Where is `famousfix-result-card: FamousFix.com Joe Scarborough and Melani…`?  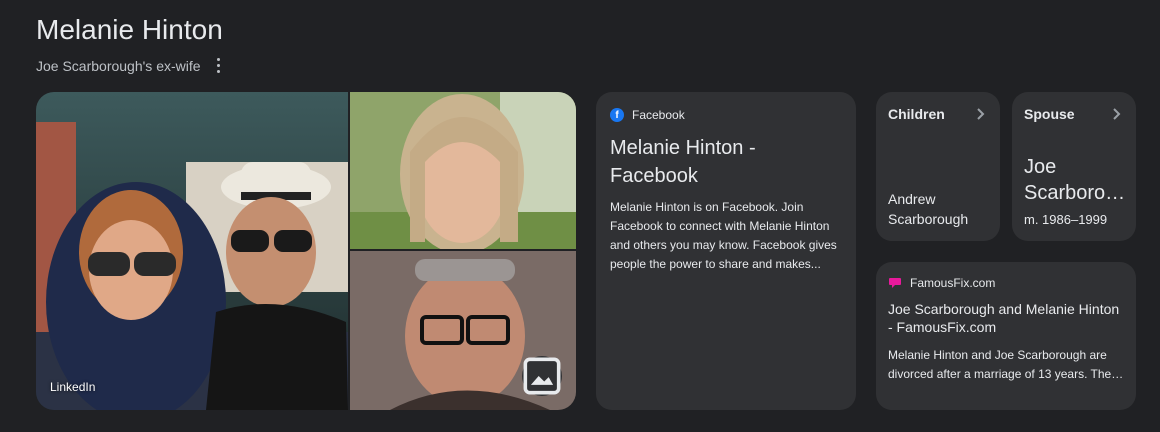
famousfix-result-card: FamousFix.com Joe Scarborough and Melani… is located at coordinates (1006, 336).